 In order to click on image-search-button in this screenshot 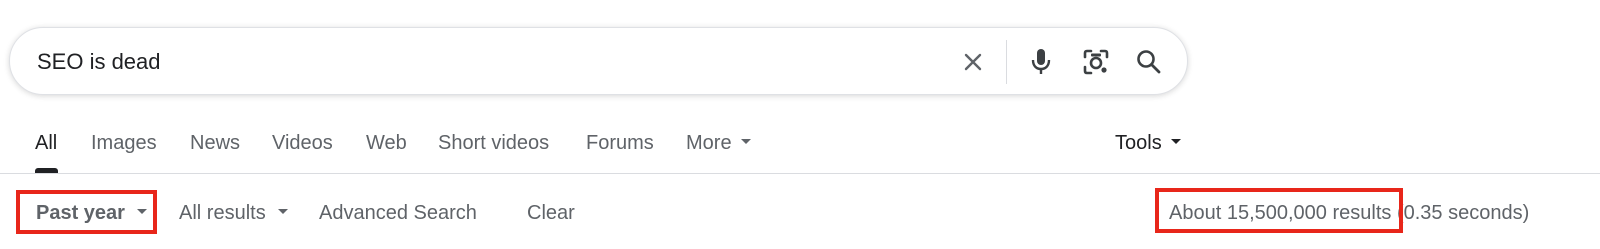, I will do `click(1096, 62)`.